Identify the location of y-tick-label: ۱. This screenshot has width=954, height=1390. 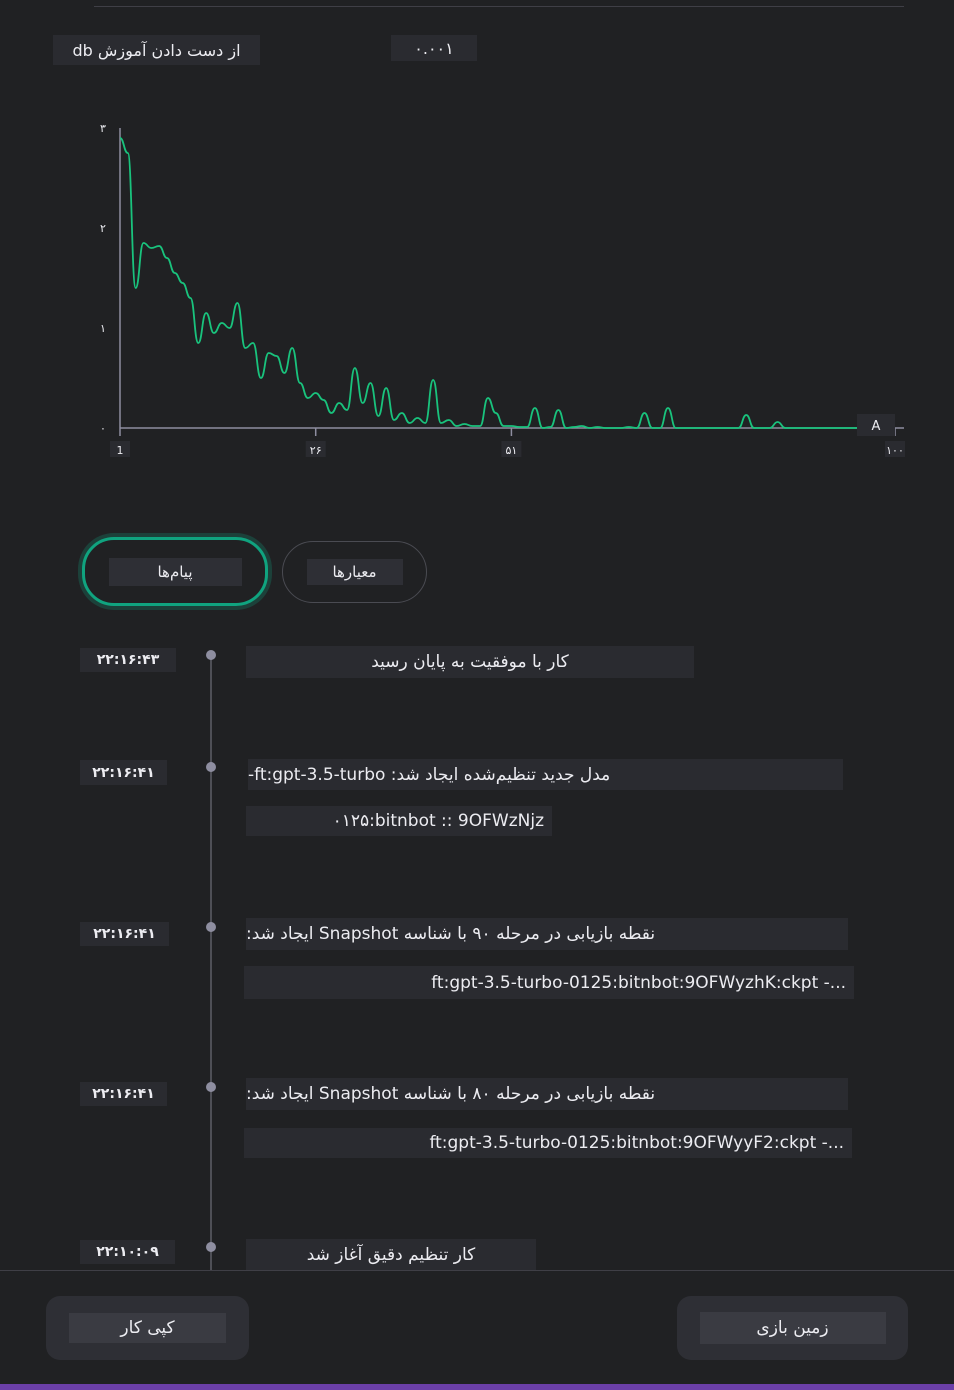
(103, 328).